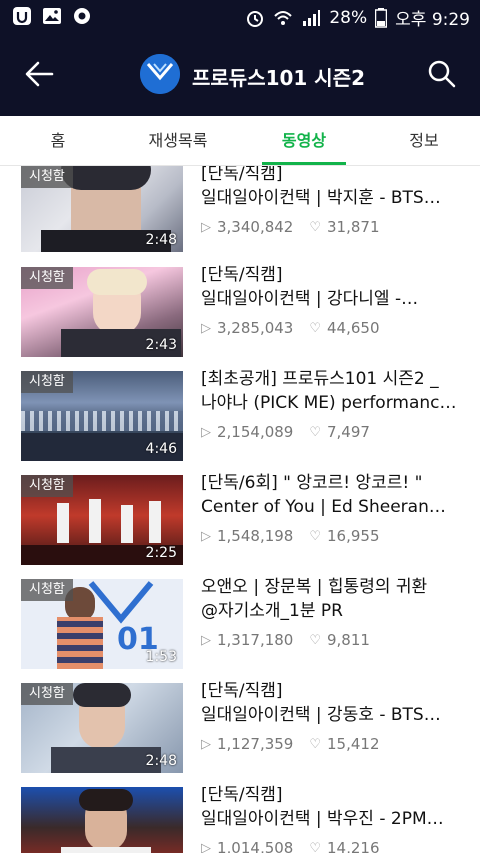 This screenshot has height=853, width=480. Describe the element at coordinates (353, 846) in the screenshot. I see `like-count: 14,216` at that location.